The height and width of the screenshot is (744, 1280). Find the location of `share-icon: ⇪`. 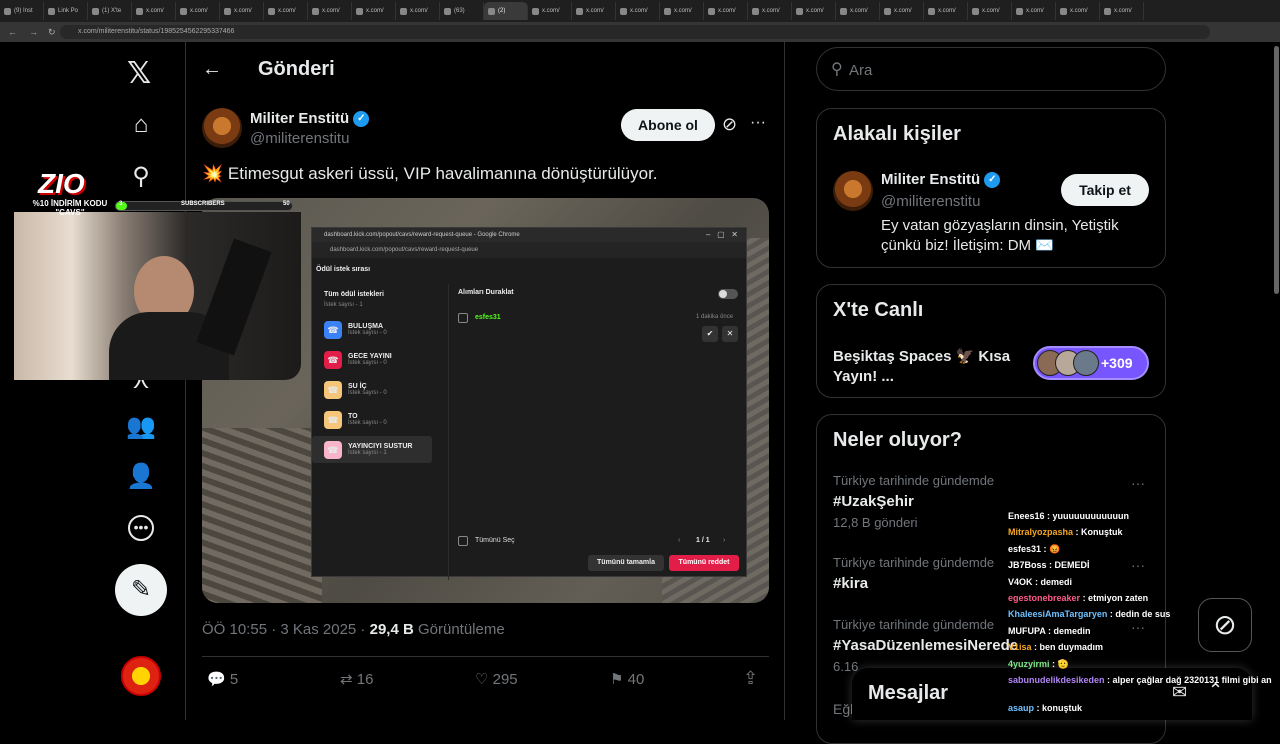

share-icon: ⇪ is located at coordinates (750, 678).